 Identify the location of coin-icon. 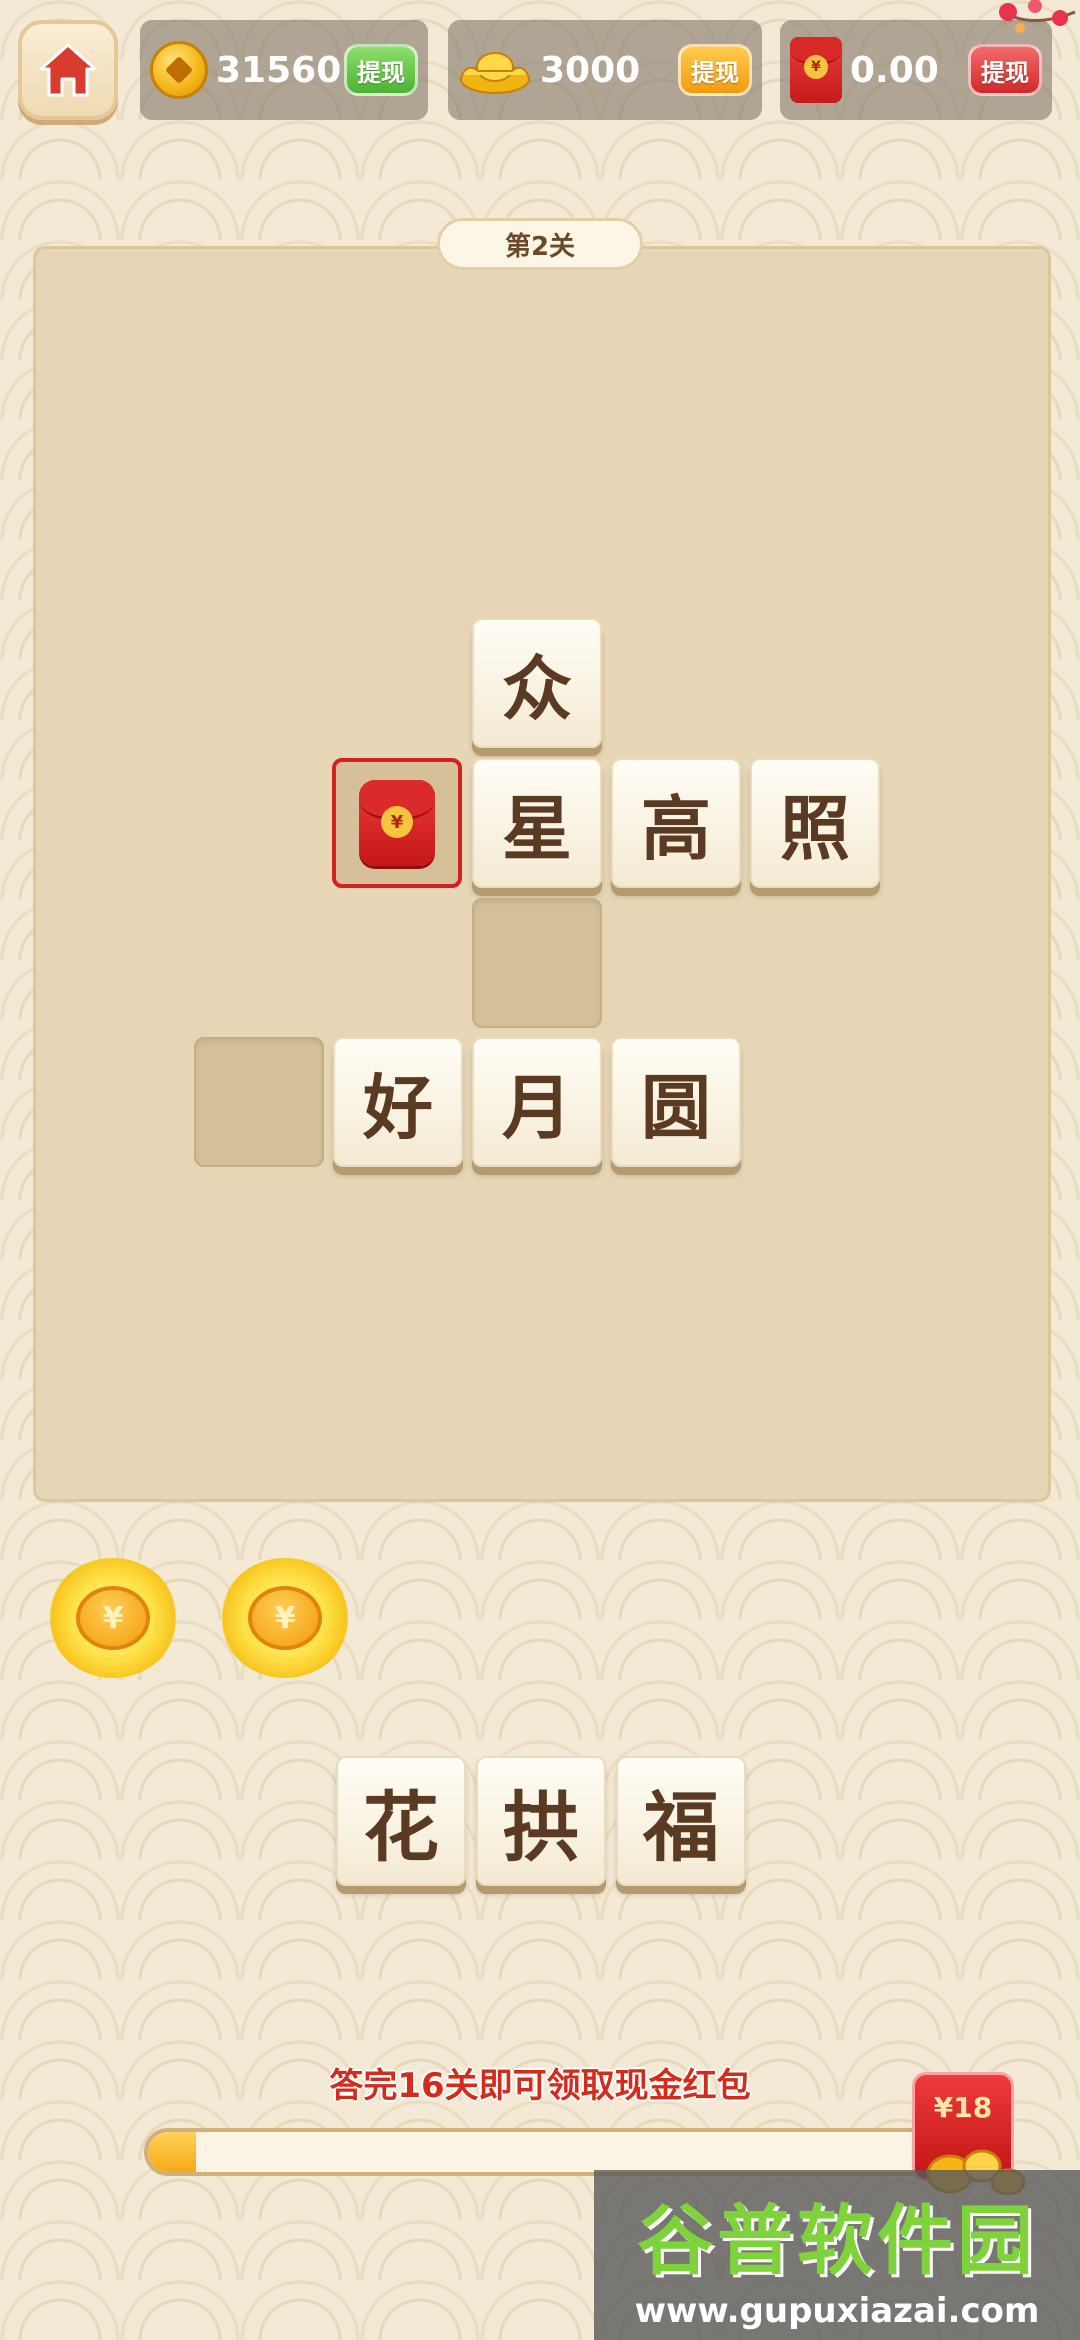
(179, 70).